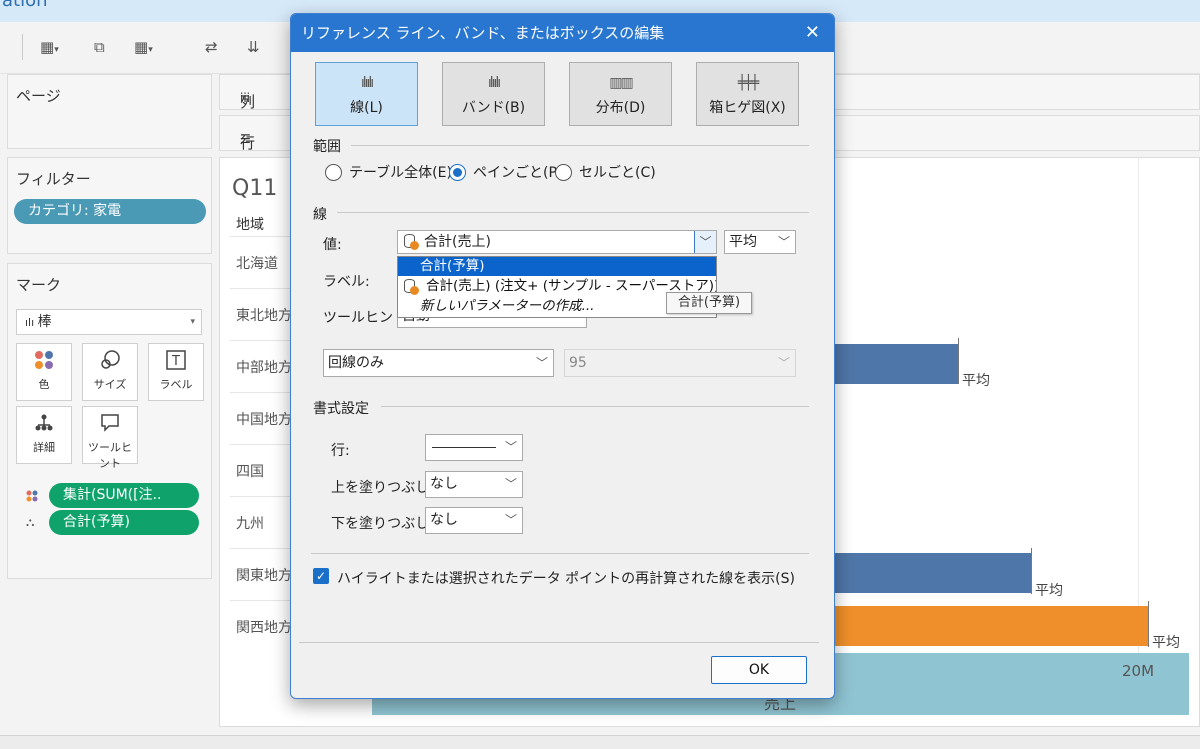 Image resolution: width=1200 pixels, height=749 pixels. I want to click on sheet-title: Q11, so click(255, 188).